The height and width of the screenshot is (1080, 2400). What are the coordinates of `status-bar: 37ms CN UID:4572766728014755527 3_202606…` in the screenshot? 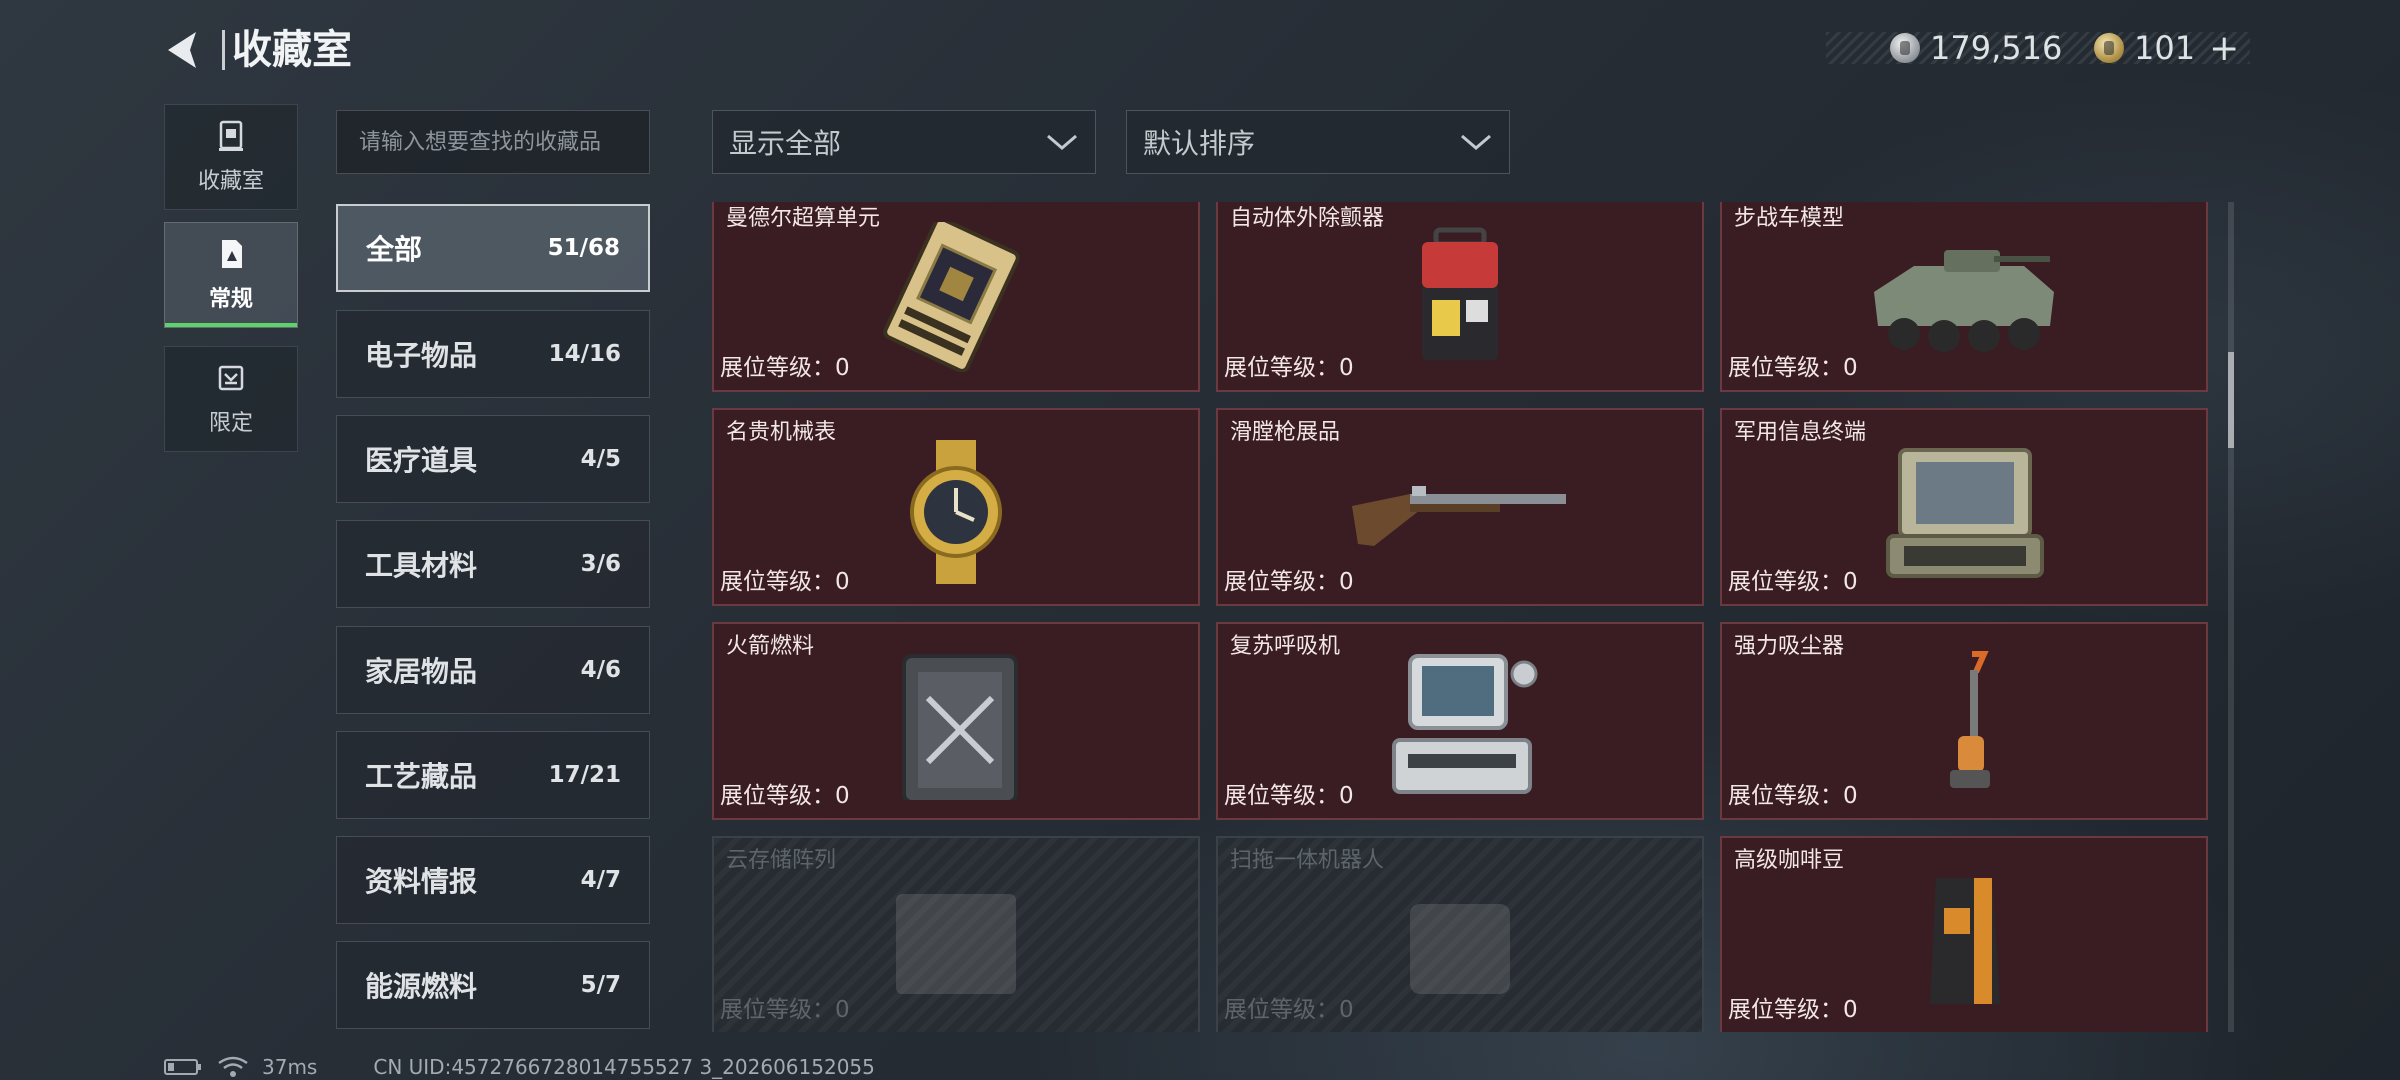 It's located at (519, 1067).